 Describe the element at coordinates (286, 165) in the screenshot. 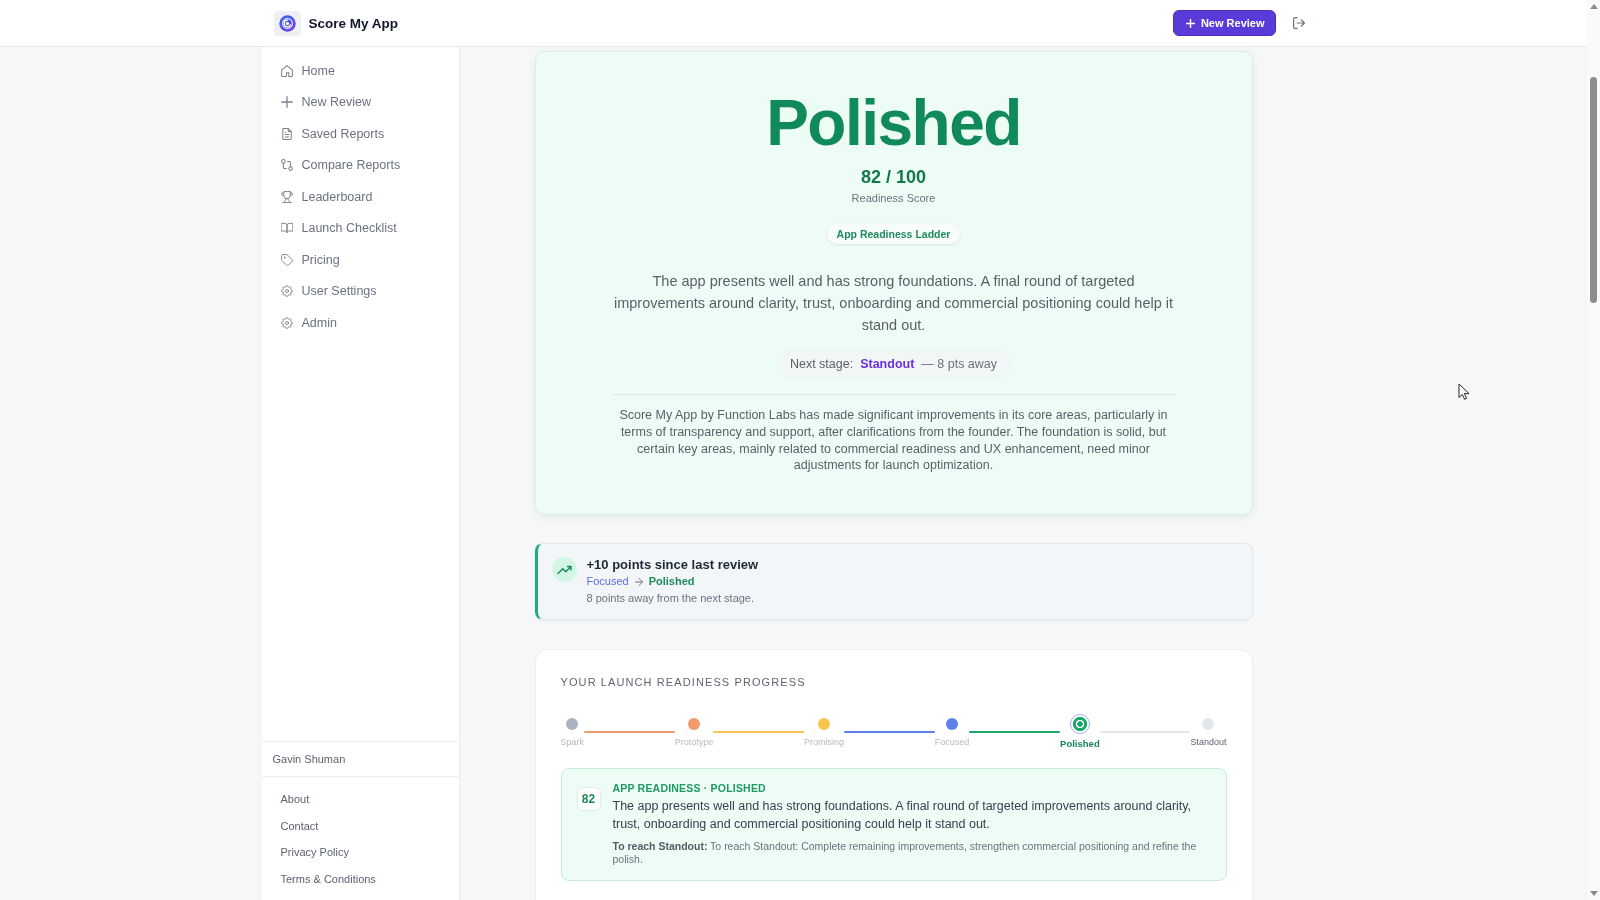

I see `compare-icon` at that location.